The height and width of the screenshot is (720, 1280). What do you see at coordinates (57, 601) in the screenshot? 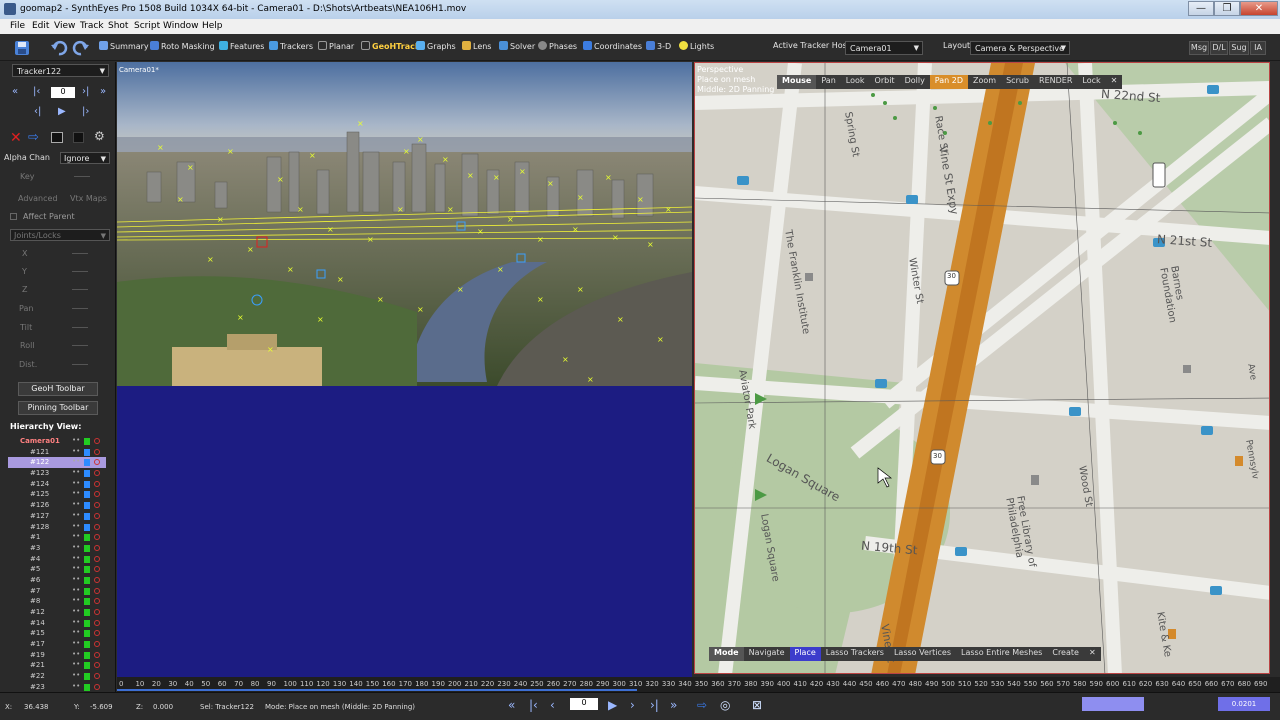
I see `hierarchy-tracker-row: #8 ••` at bounding box center [57, 601].